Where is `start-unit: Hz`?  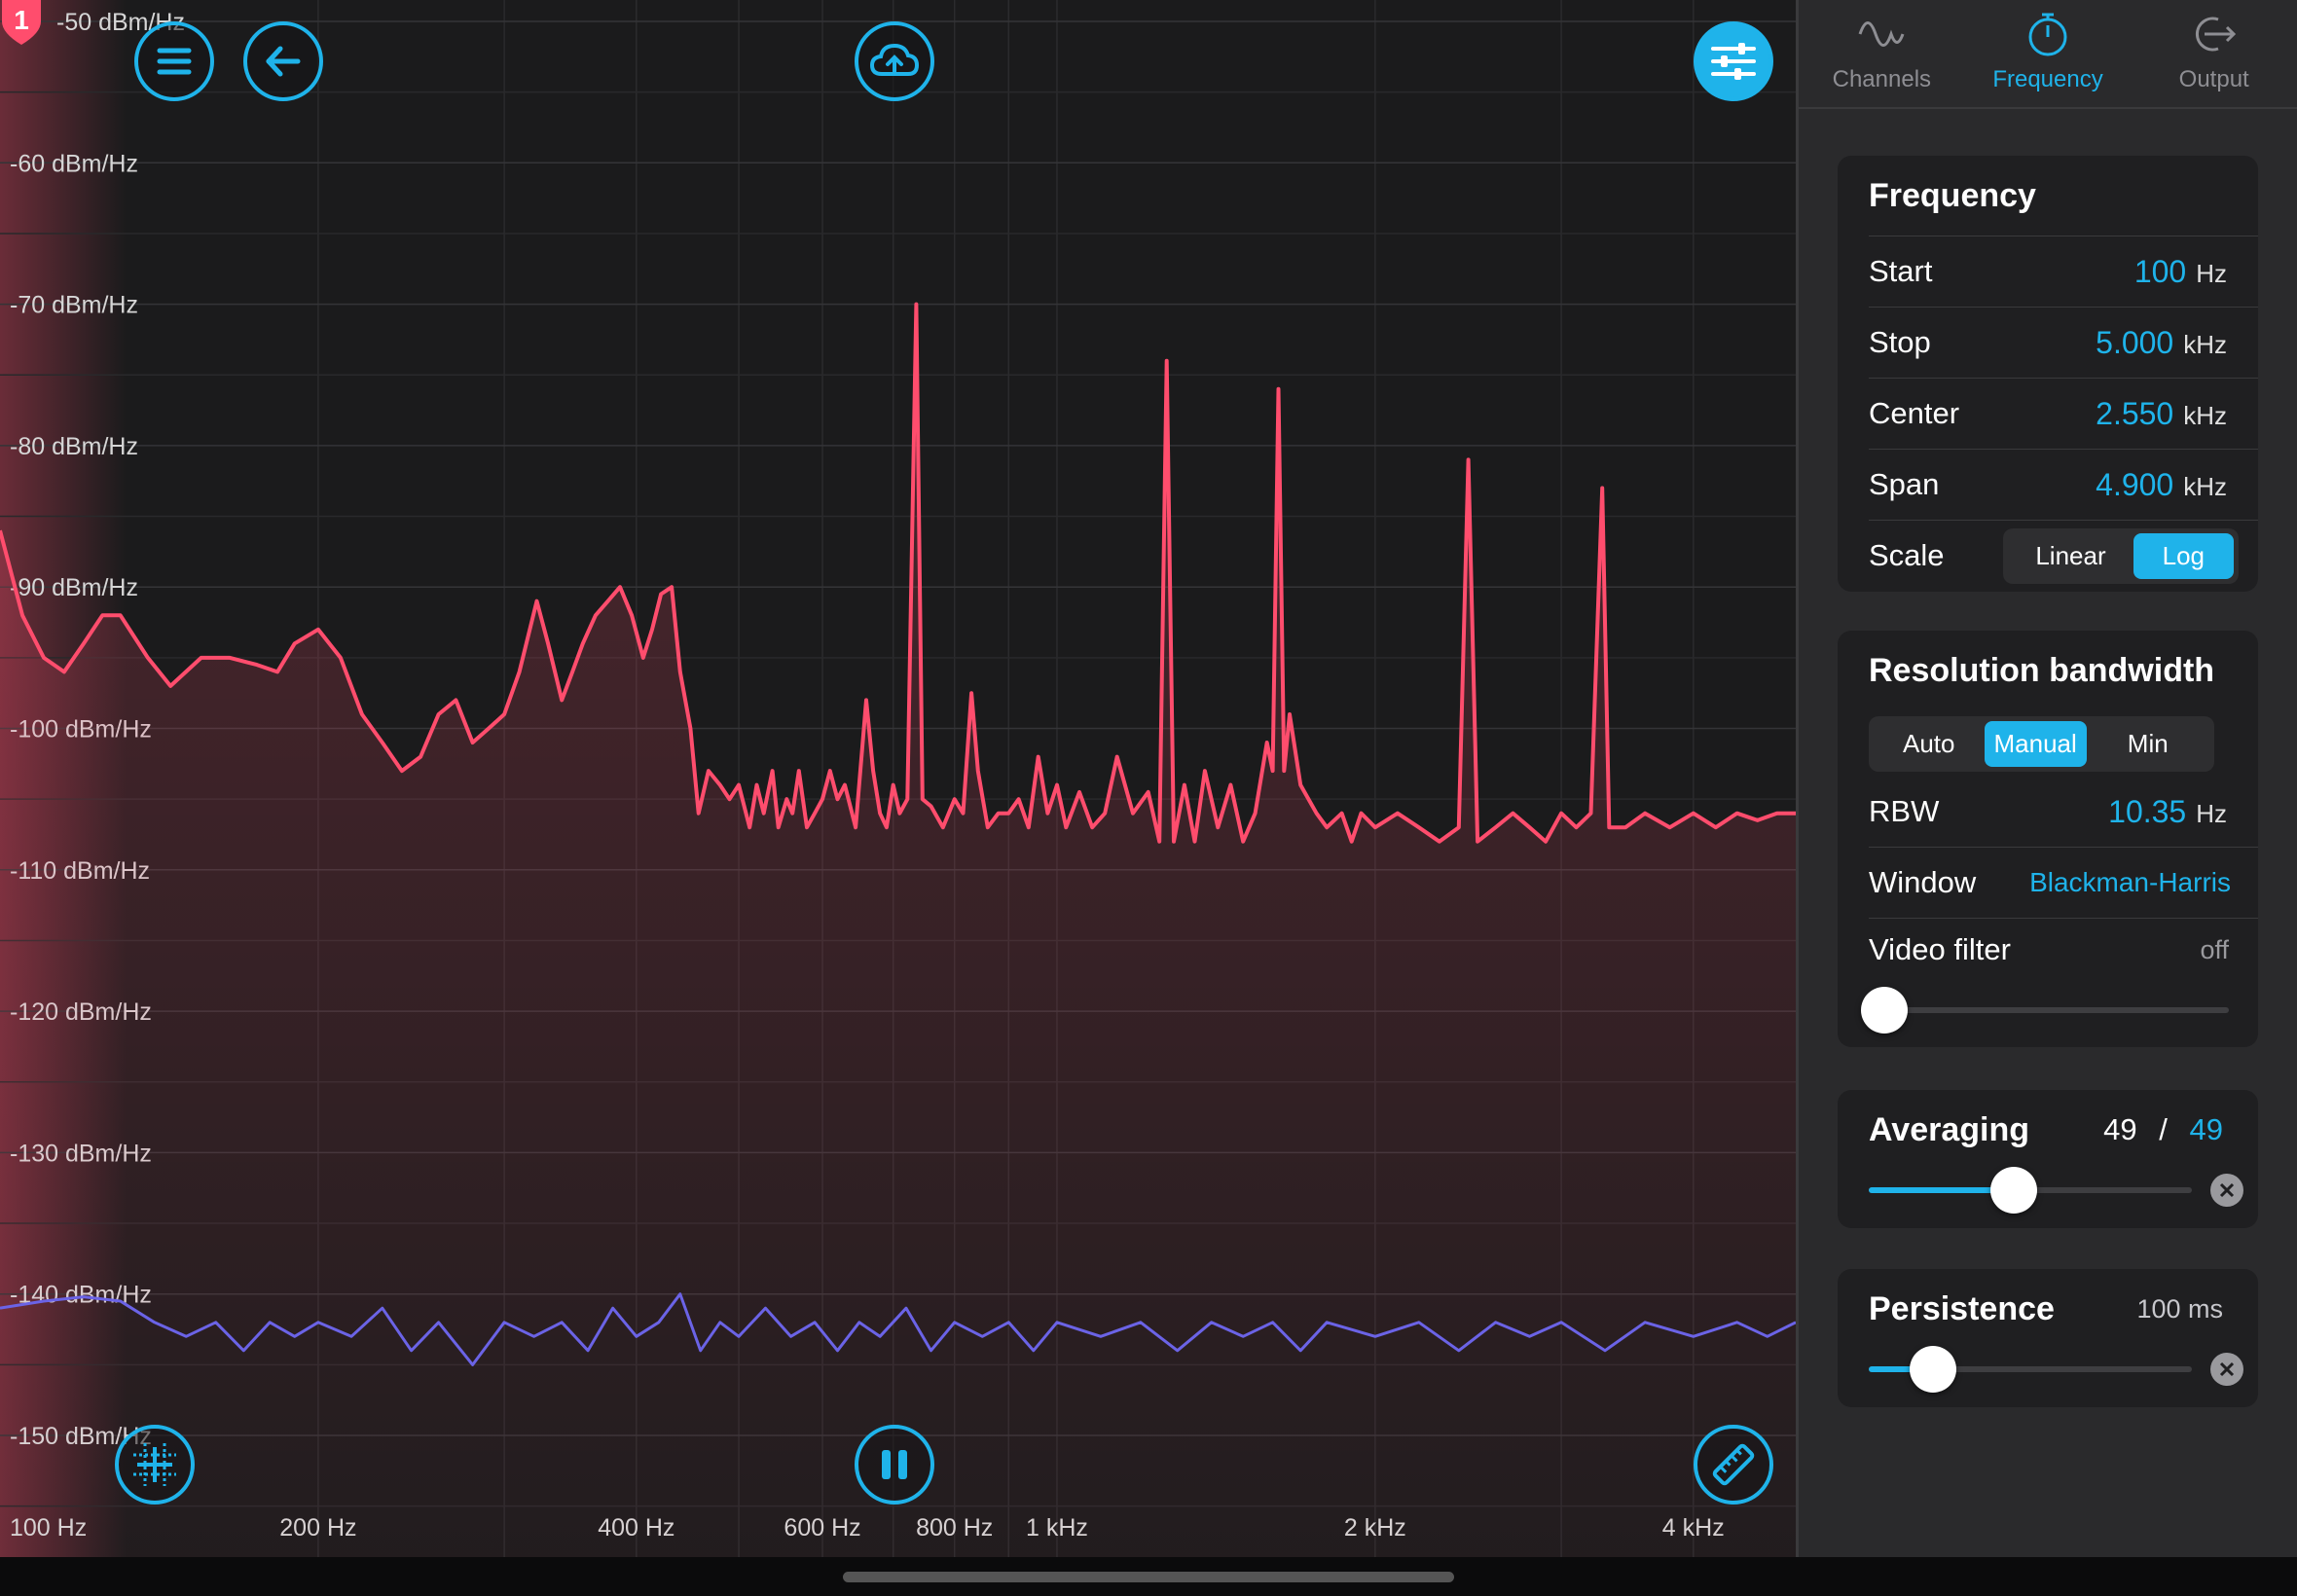
start-unit: Hz is located at coordinates (2211, 273).